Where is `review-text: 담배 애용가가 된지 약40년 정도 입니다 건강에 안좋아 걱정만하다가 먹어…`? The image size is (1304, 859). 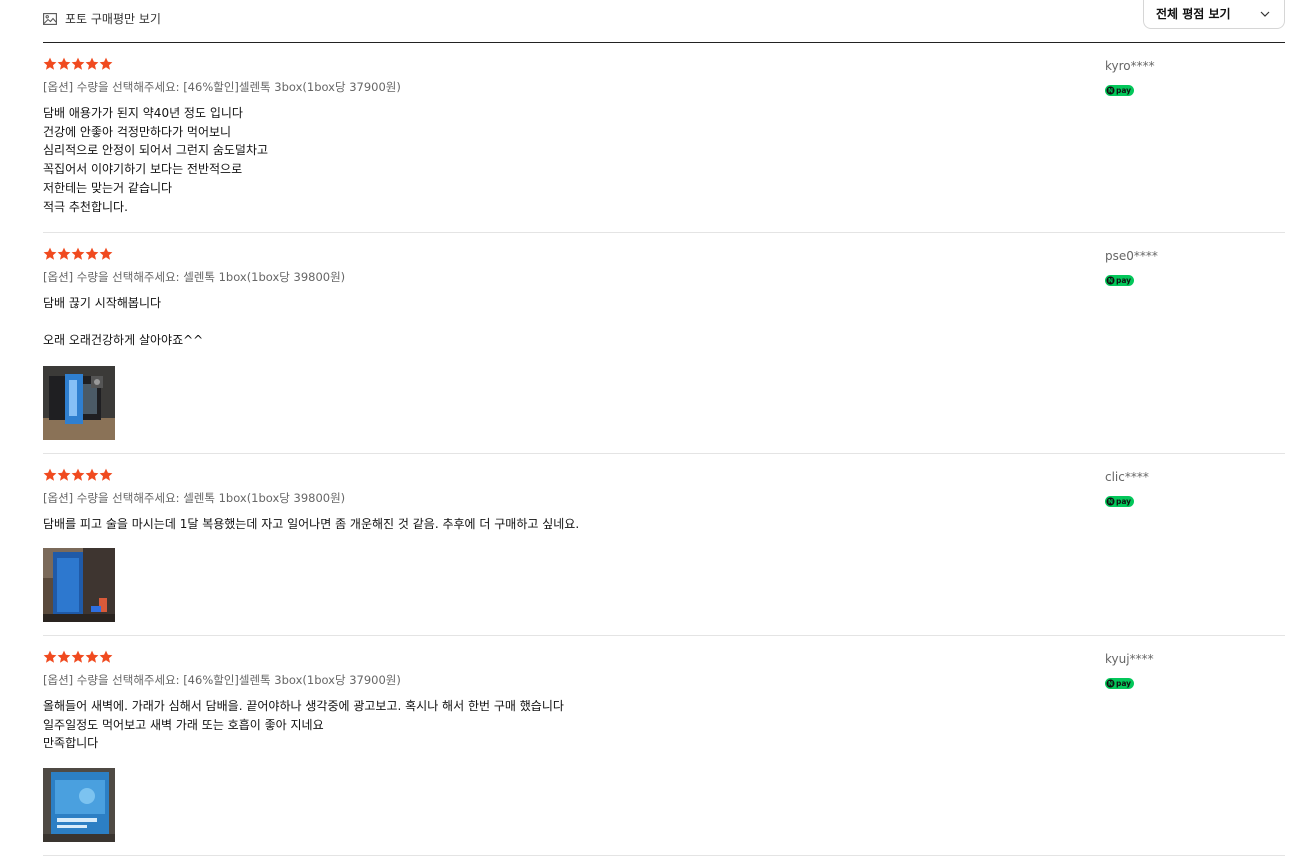
review-text: 담배 애용가가 된지 약40년 정도 입니다 건강에 안좋아 걱정만하다가 먹어… is located at coordinates (156, 160).